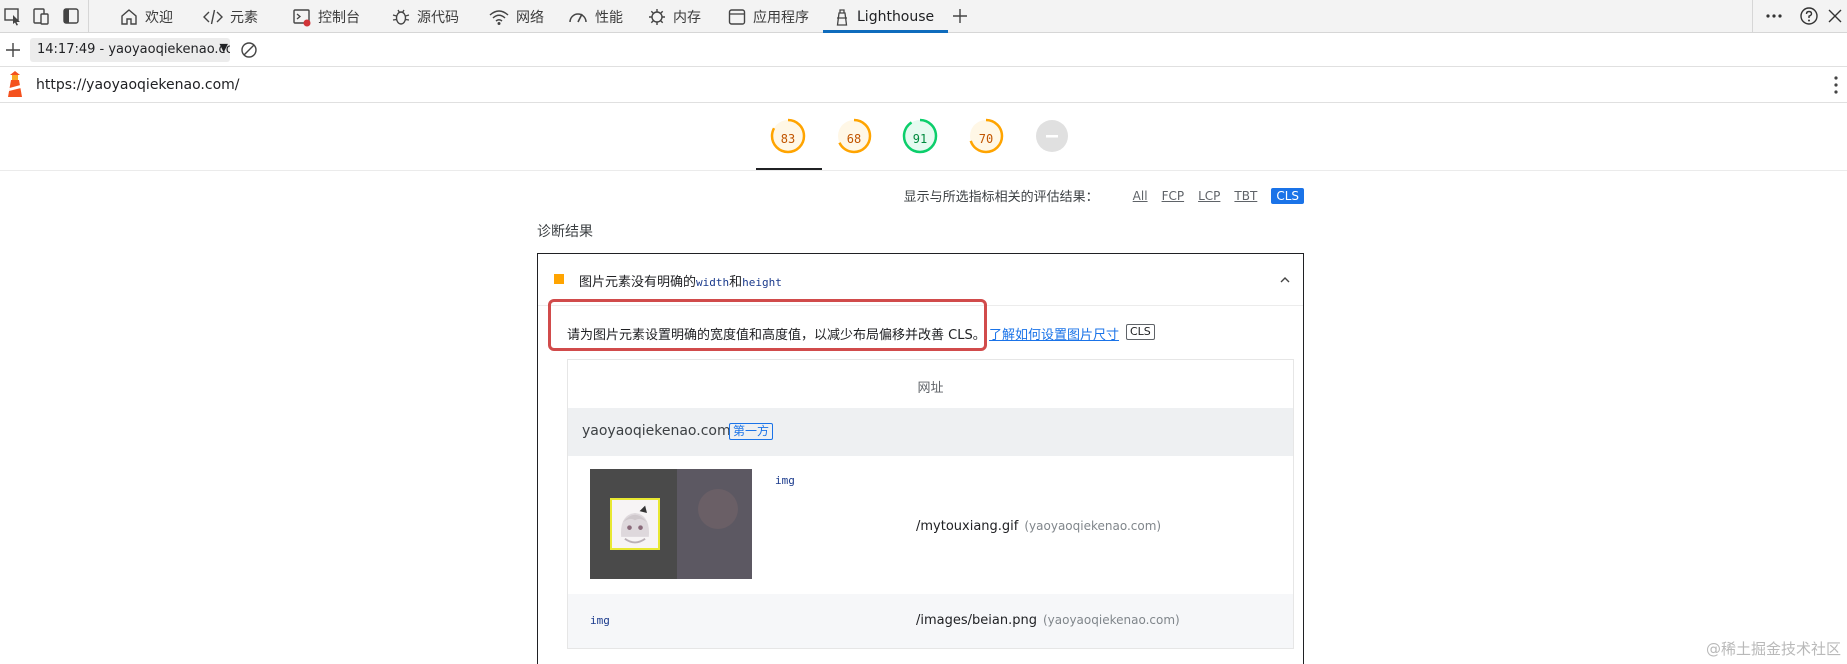 This screenshot has height=664, width=1847. Describe the element at coordinates (1285, 280) in the screenshot. I see `chevron-up-icon` at that location.